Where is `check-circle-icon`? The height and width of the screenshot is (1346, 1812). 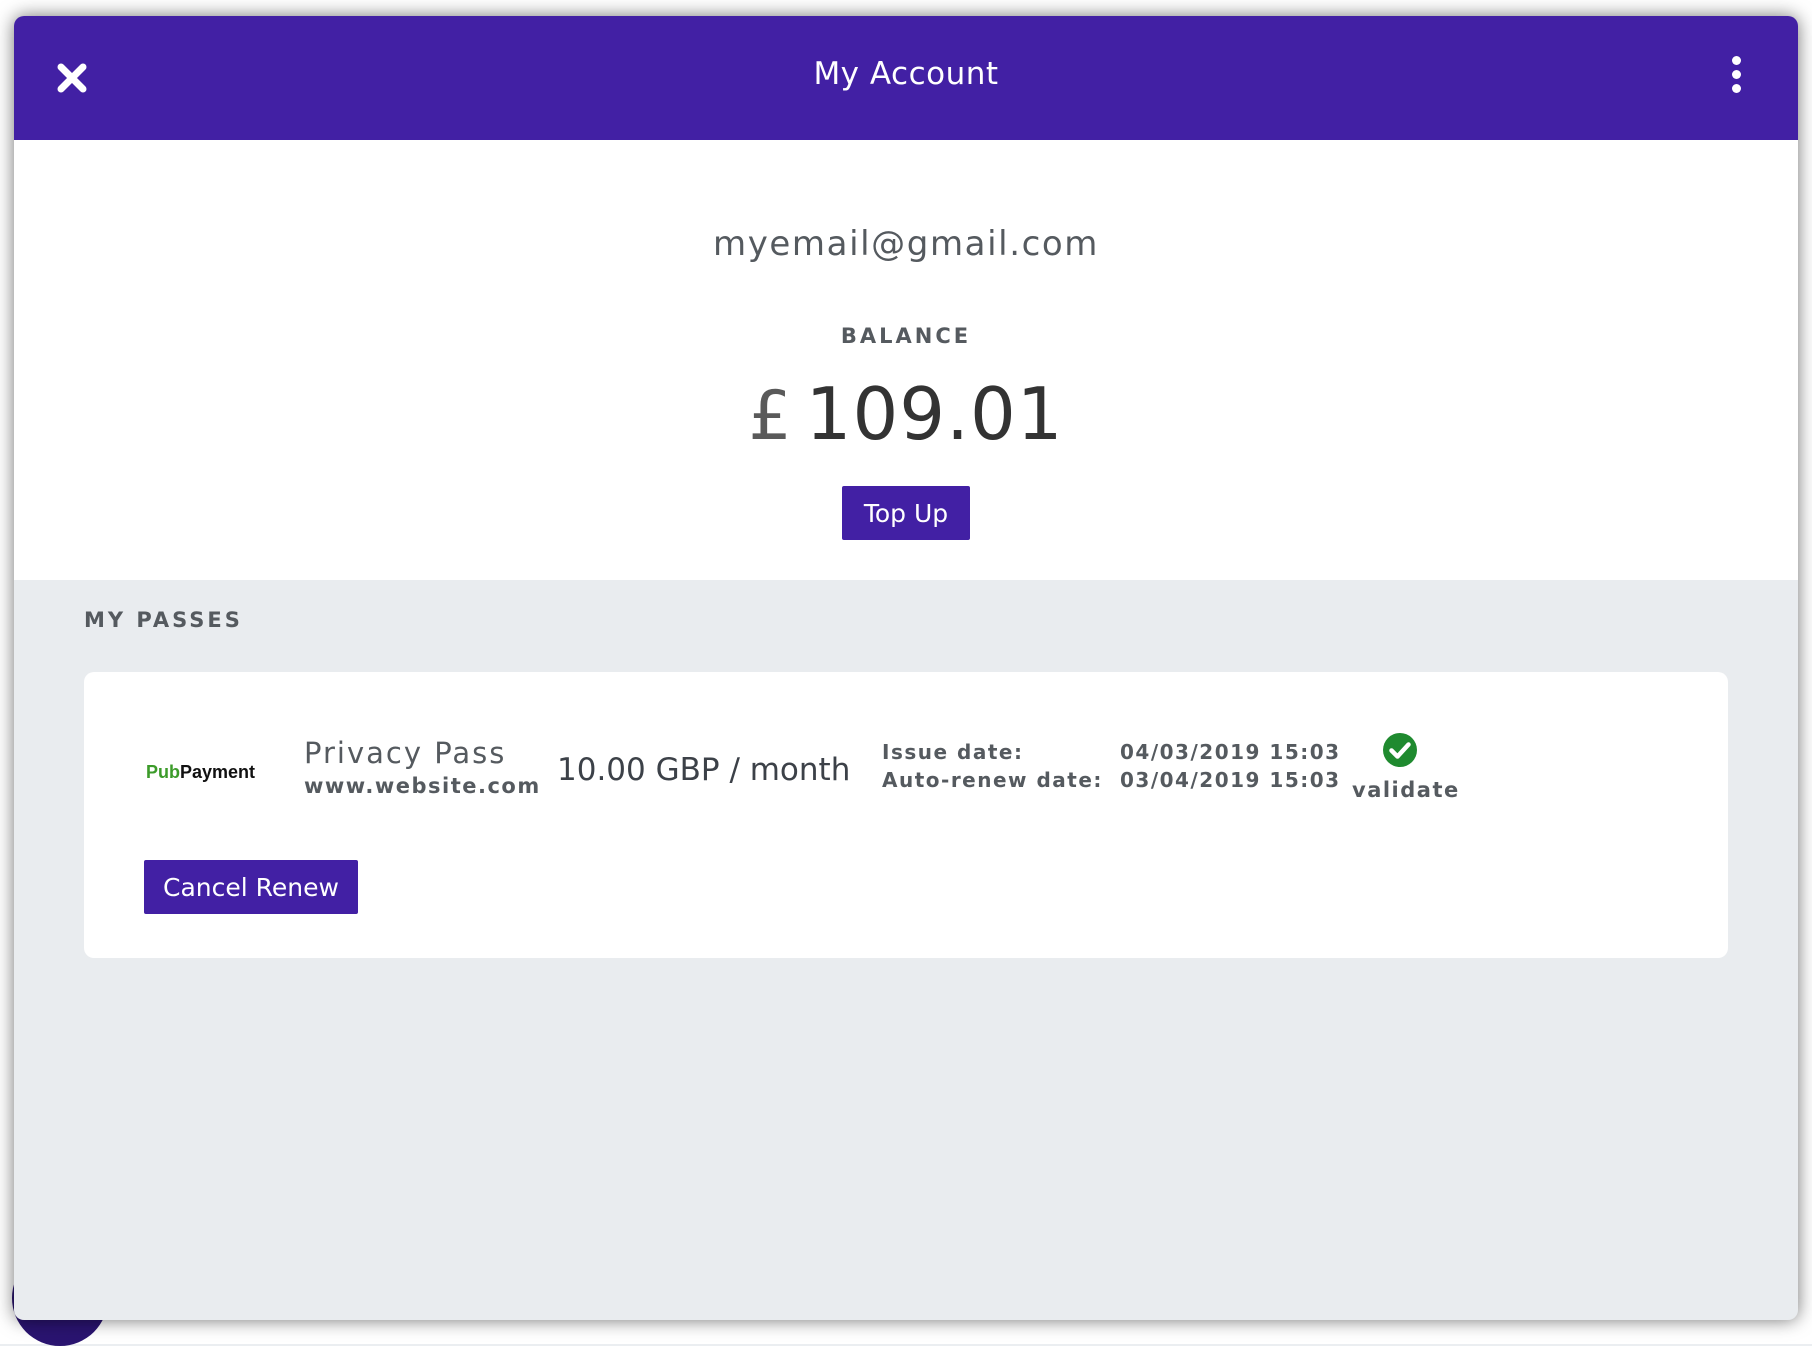 check-circle-icon is located at coordinates (1400, 750).